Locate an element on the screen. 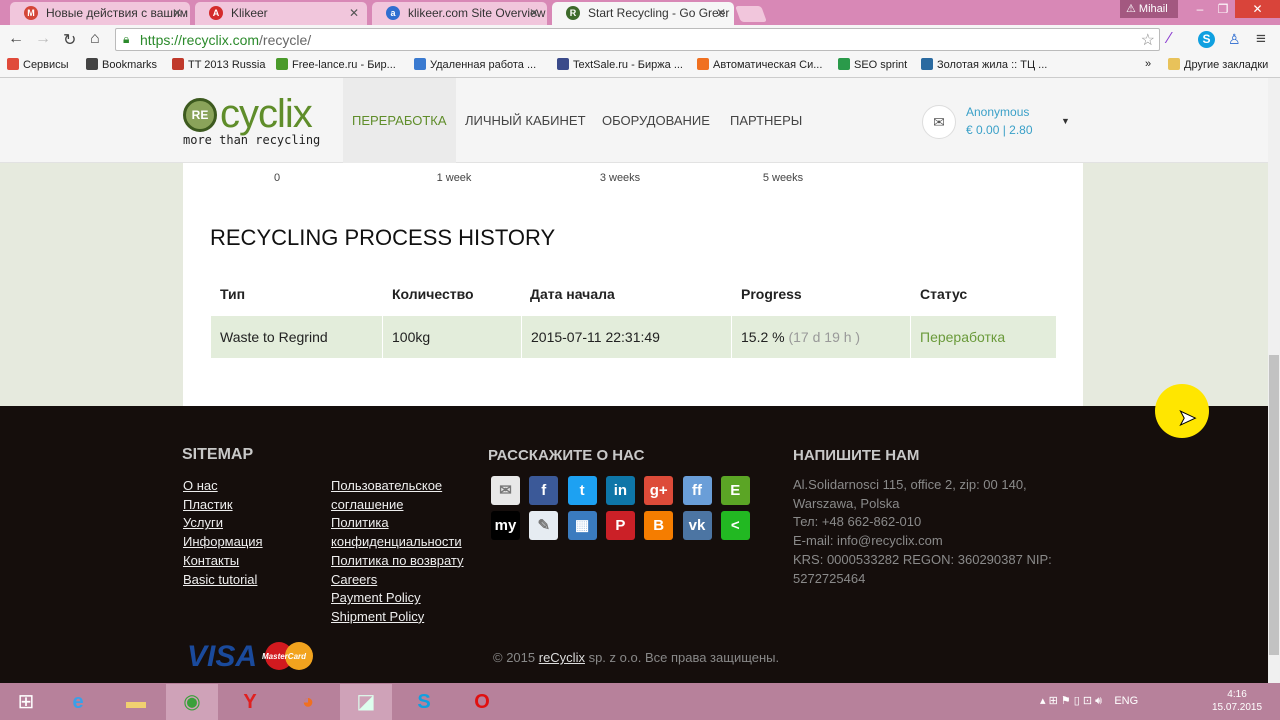 The image size is (1280, 720). menu-icon: ≡ is located at coordinates (1261, 39).